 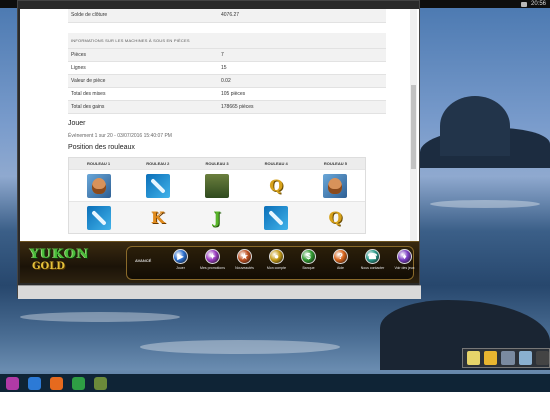 I want to click on menu-icon: ▶, so click(x=180, y=256).